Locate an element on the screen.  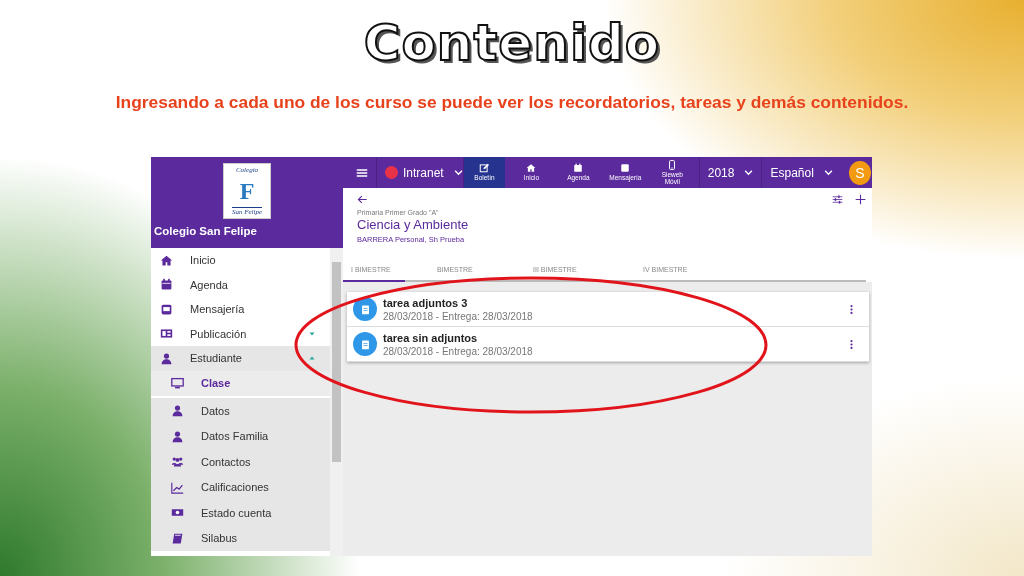
sidebar-subitem: Silabus is located at coordinates (240, 538).